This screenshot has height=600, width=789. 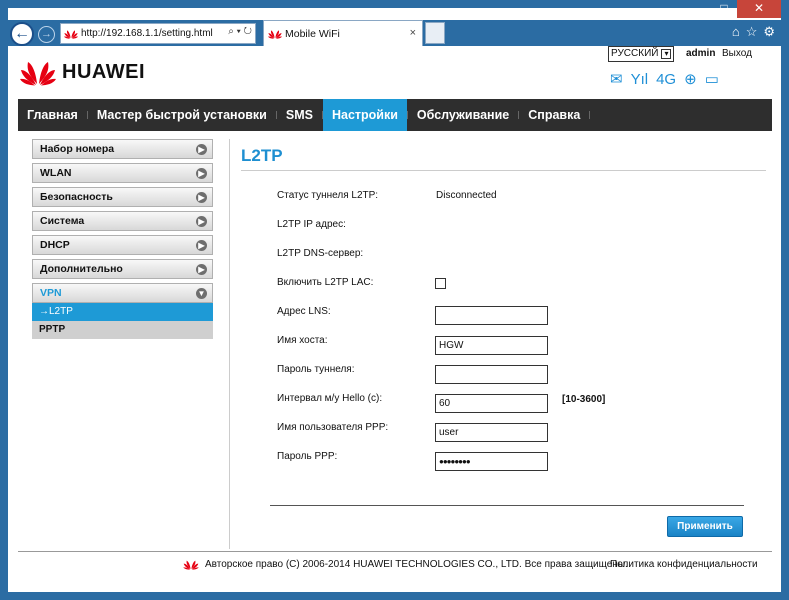 I want to click on logo-text: HUAWEI, so click(x=103, y=71).